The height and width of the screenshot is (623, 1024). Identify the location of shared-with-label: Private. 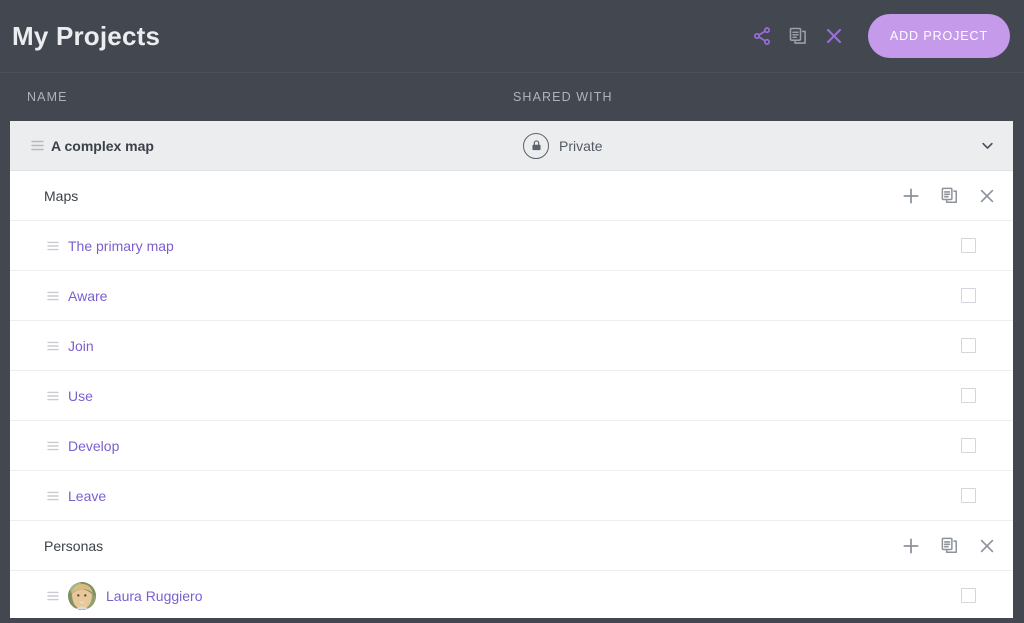
(581, 145).